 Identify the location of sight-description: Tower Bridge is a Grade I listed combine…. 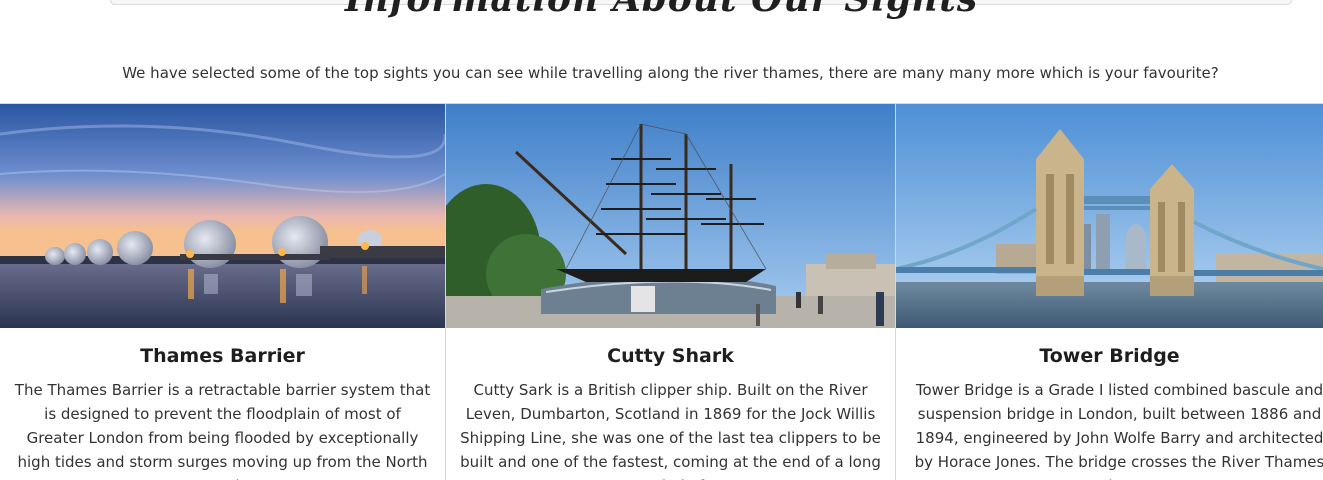
(1118, 430).